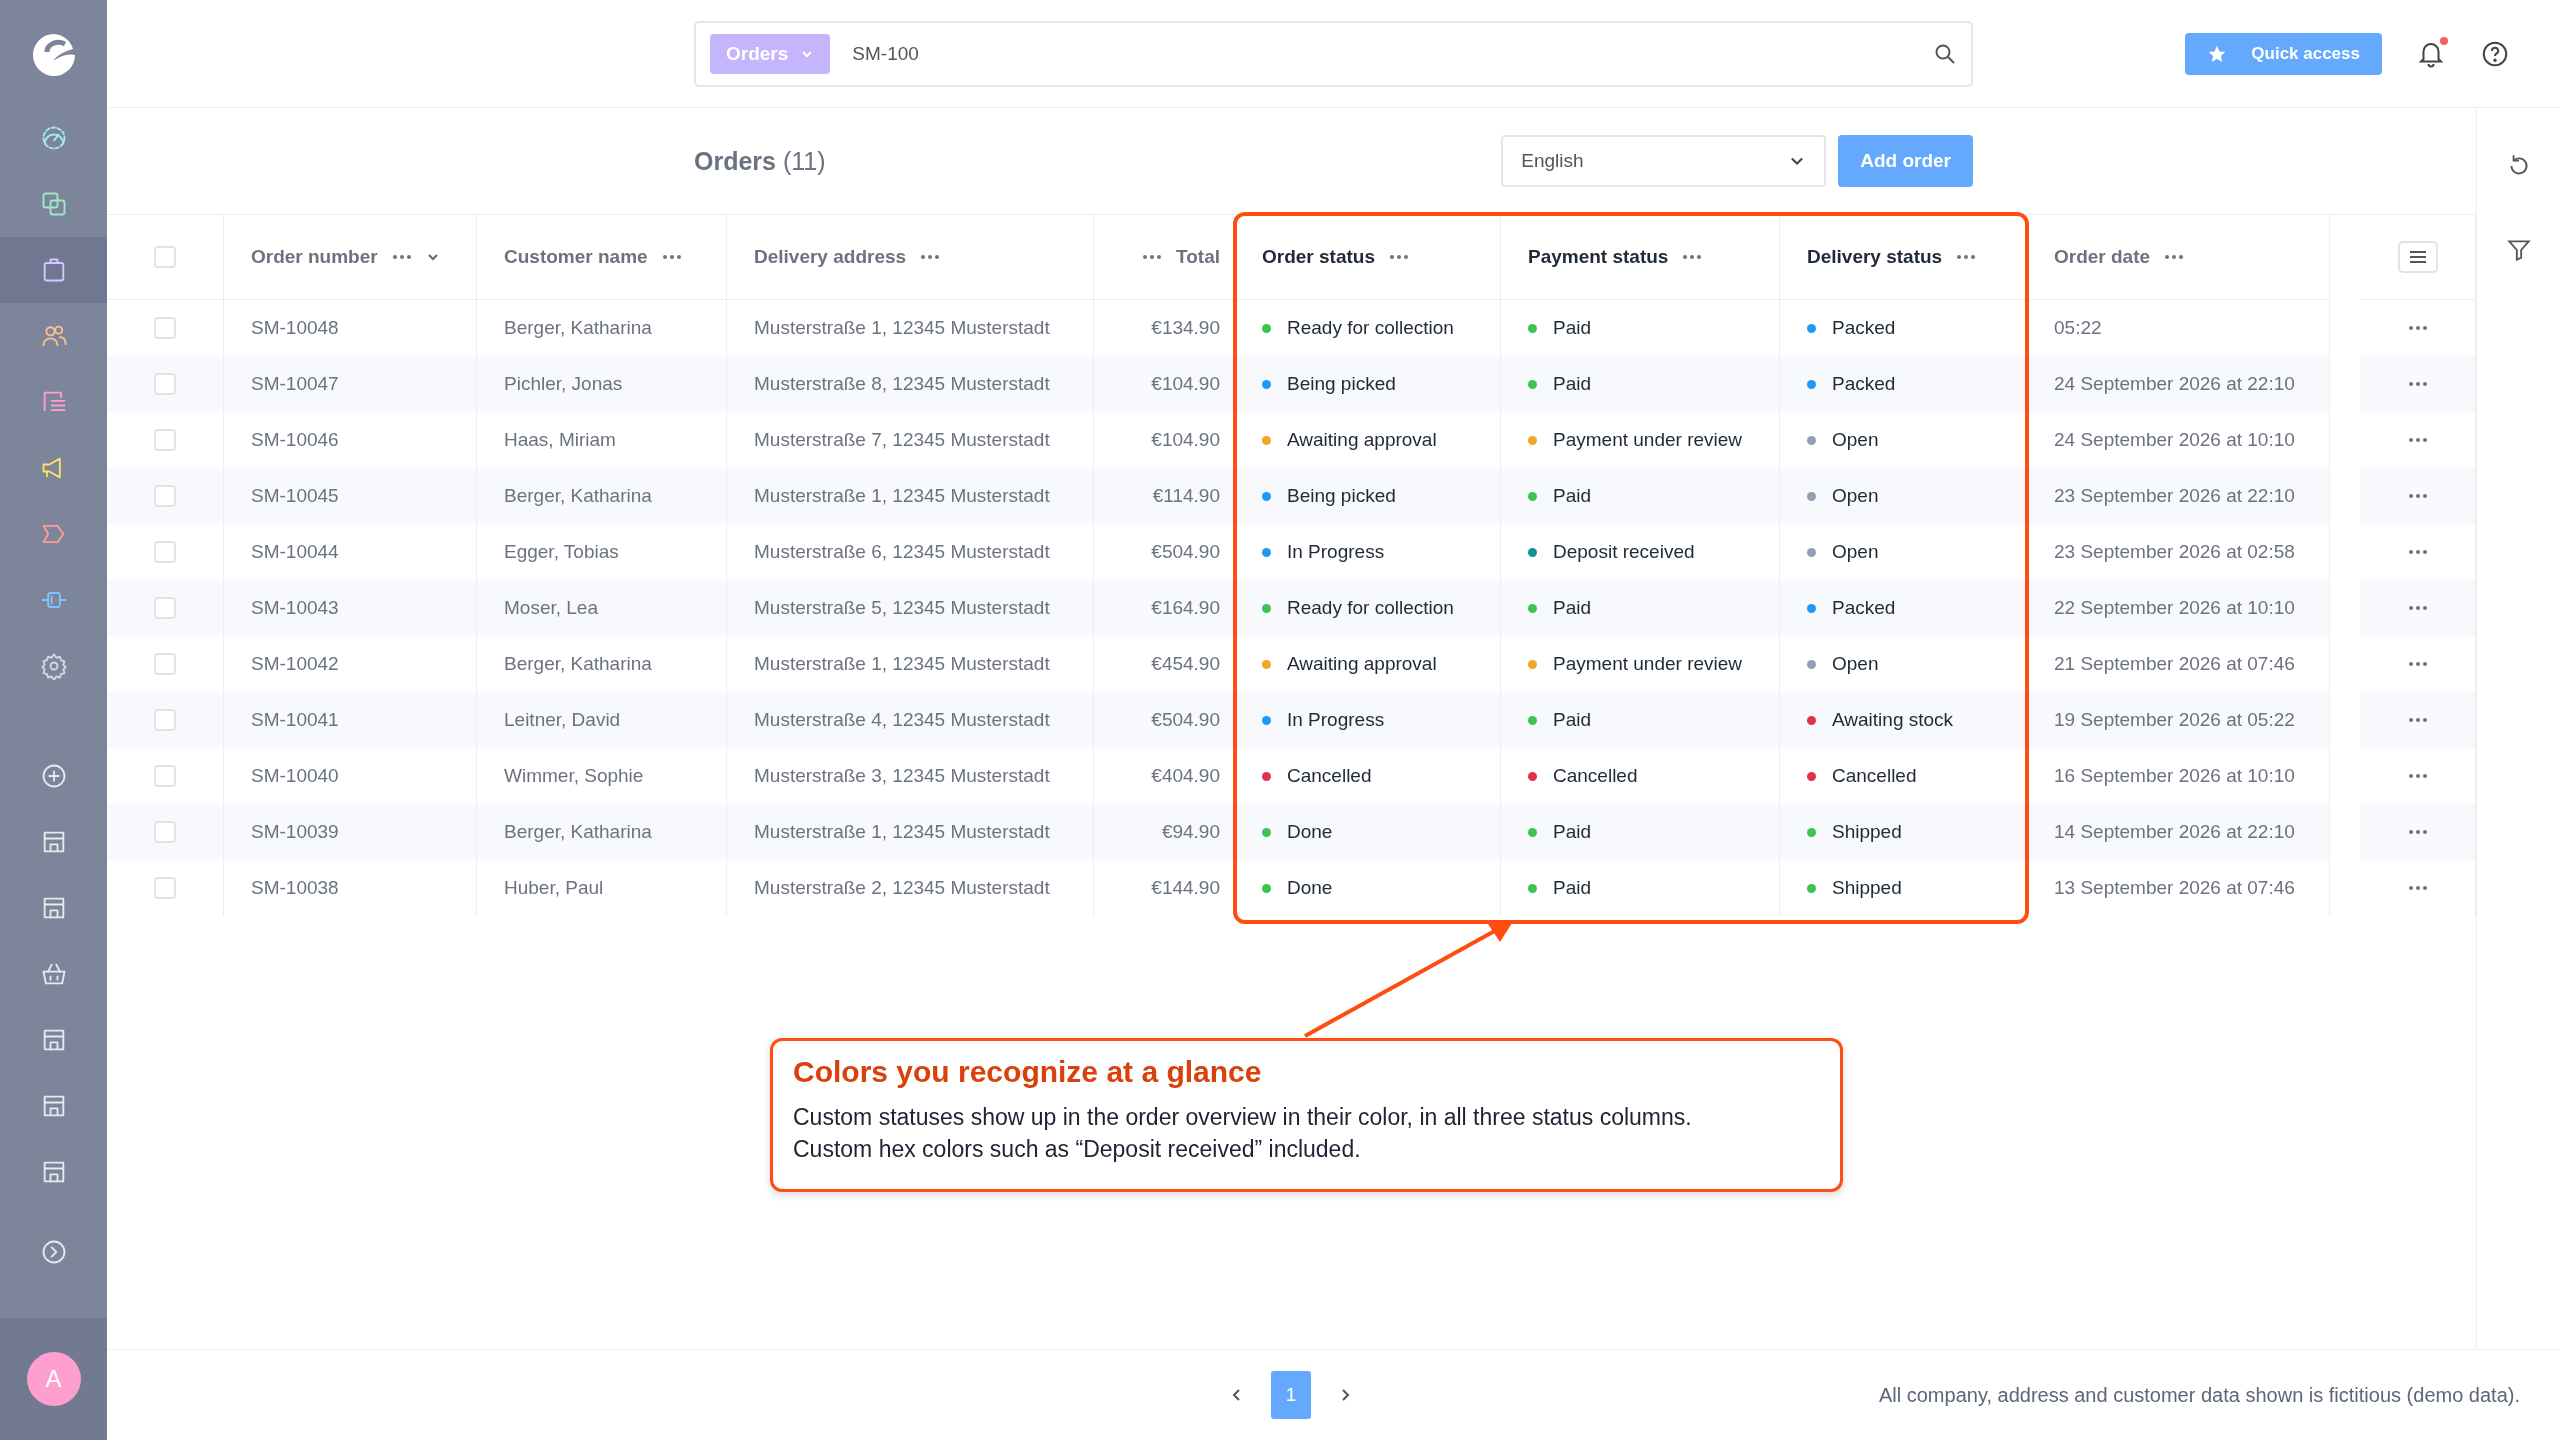  What do you see at coordinates (1368, 257) in the screenshot?
I see `column-header: Order status` at bounding box center [1368, 257].